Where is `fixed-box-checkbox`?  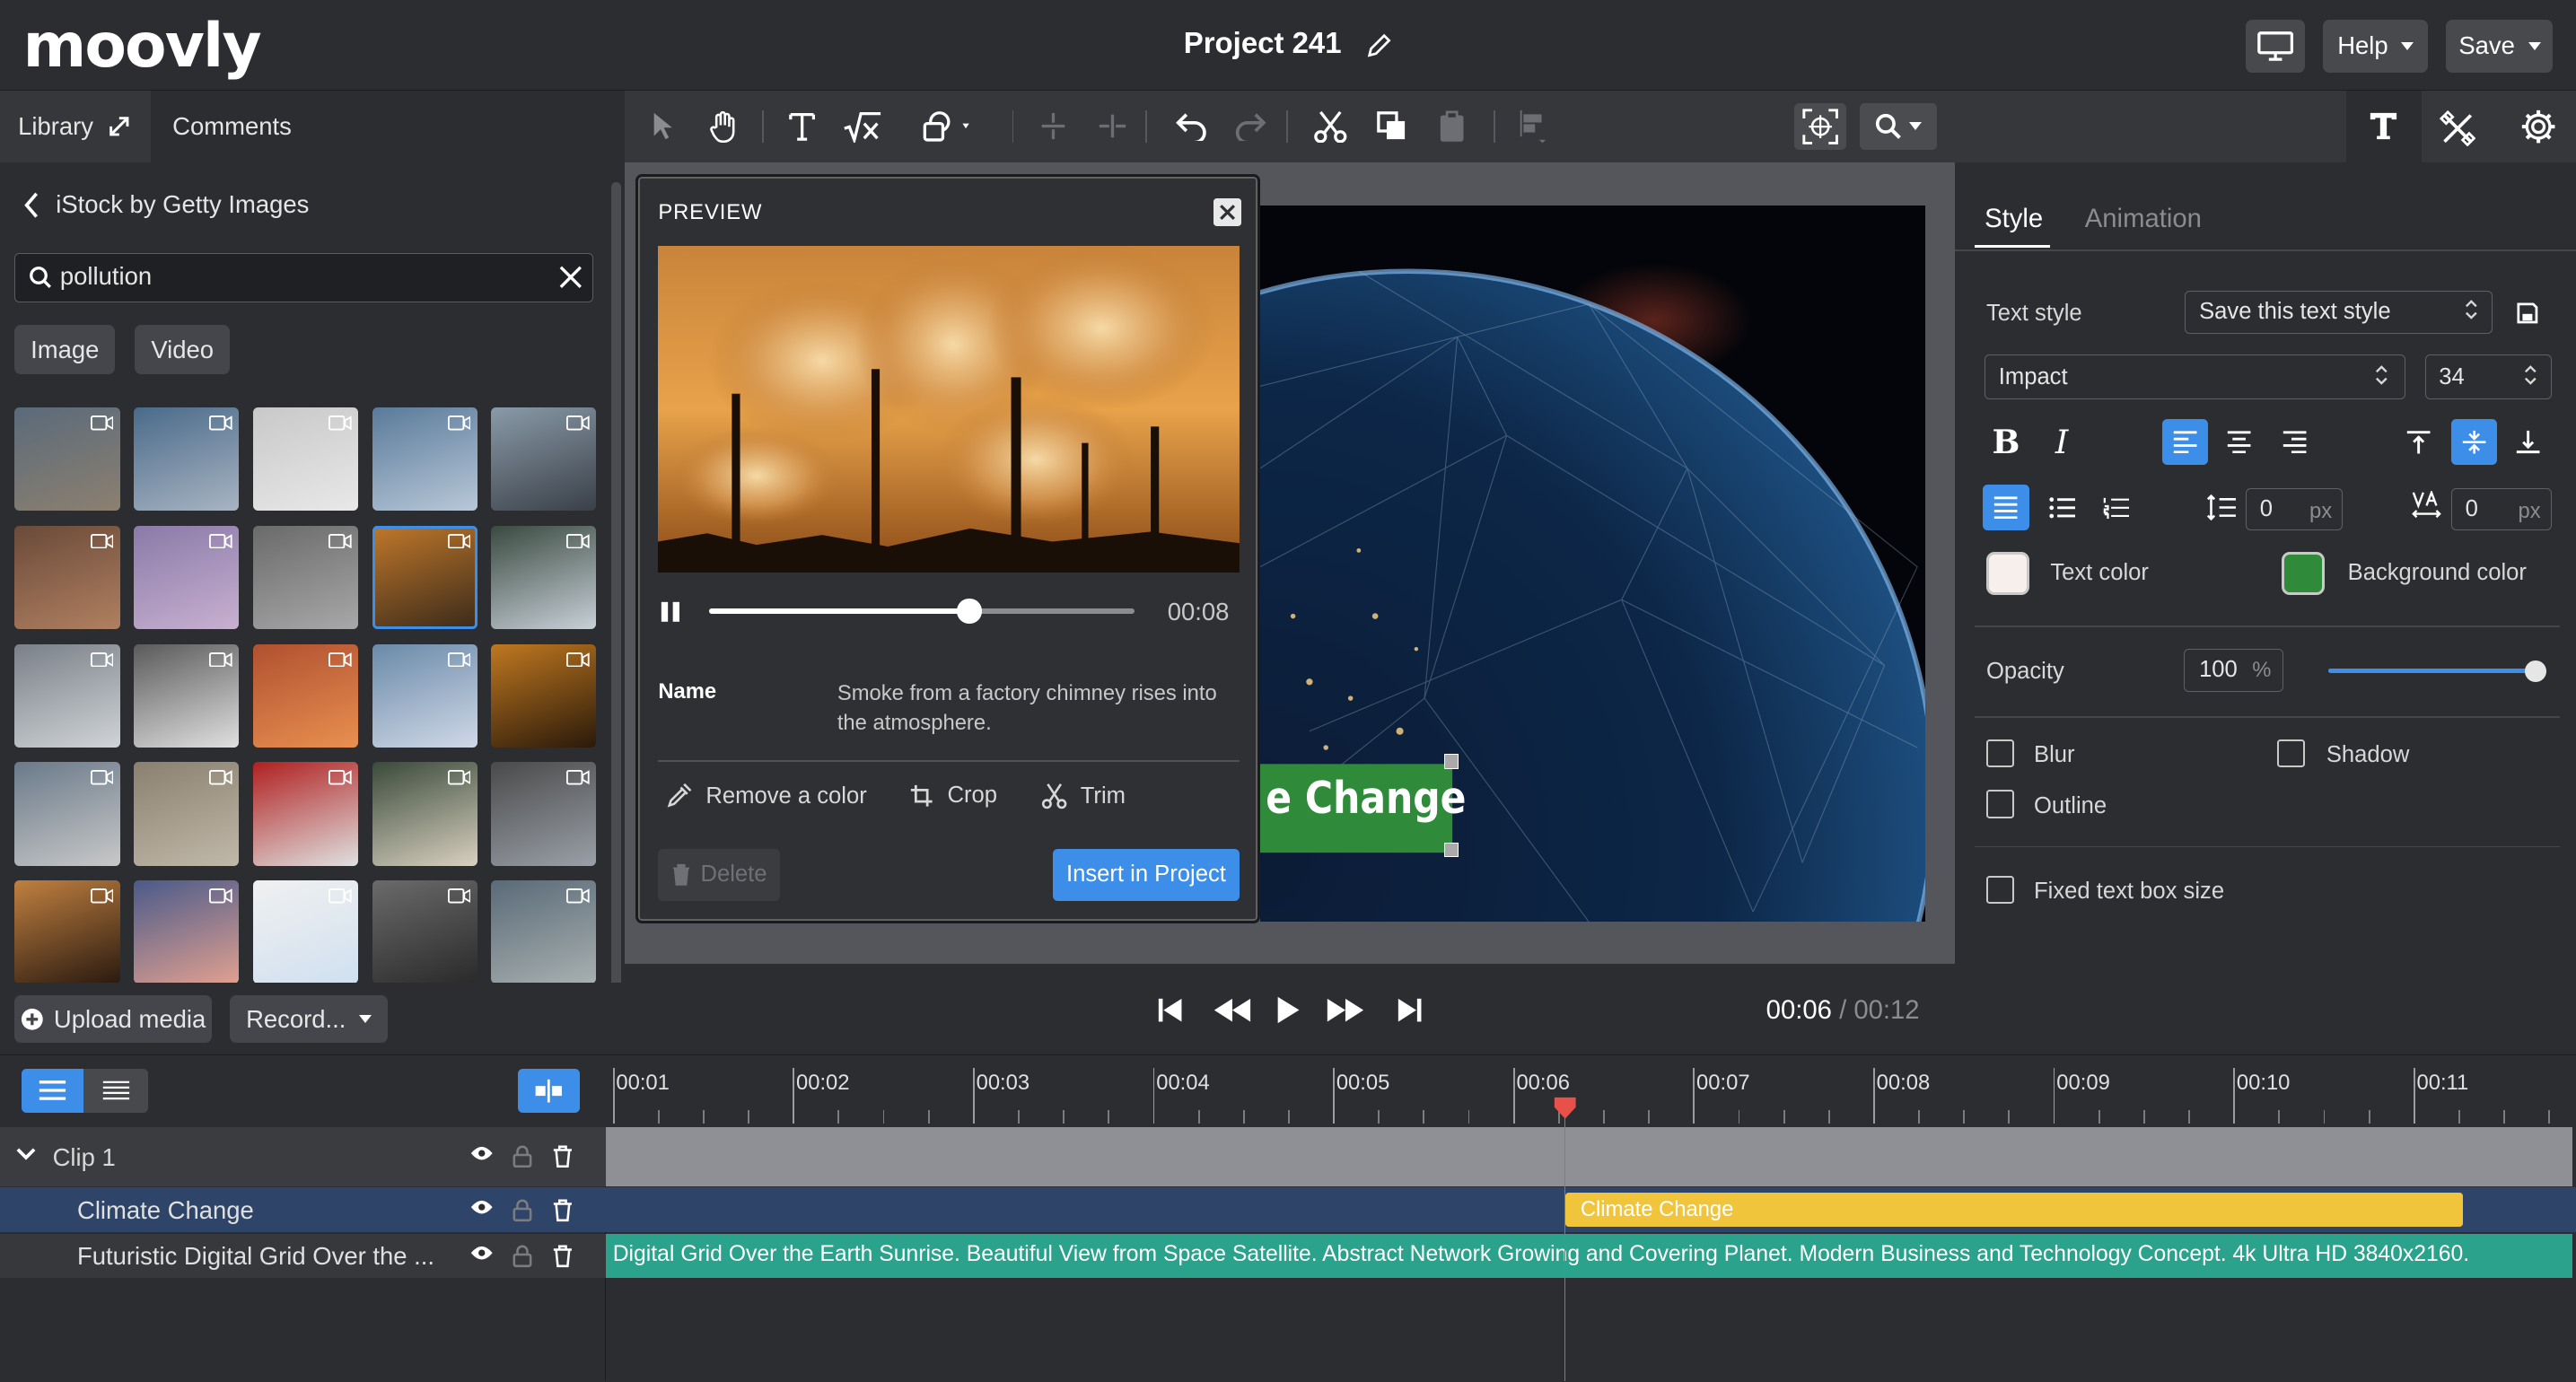
fixed-box-checkbox is located at coordinates (2000, 889).